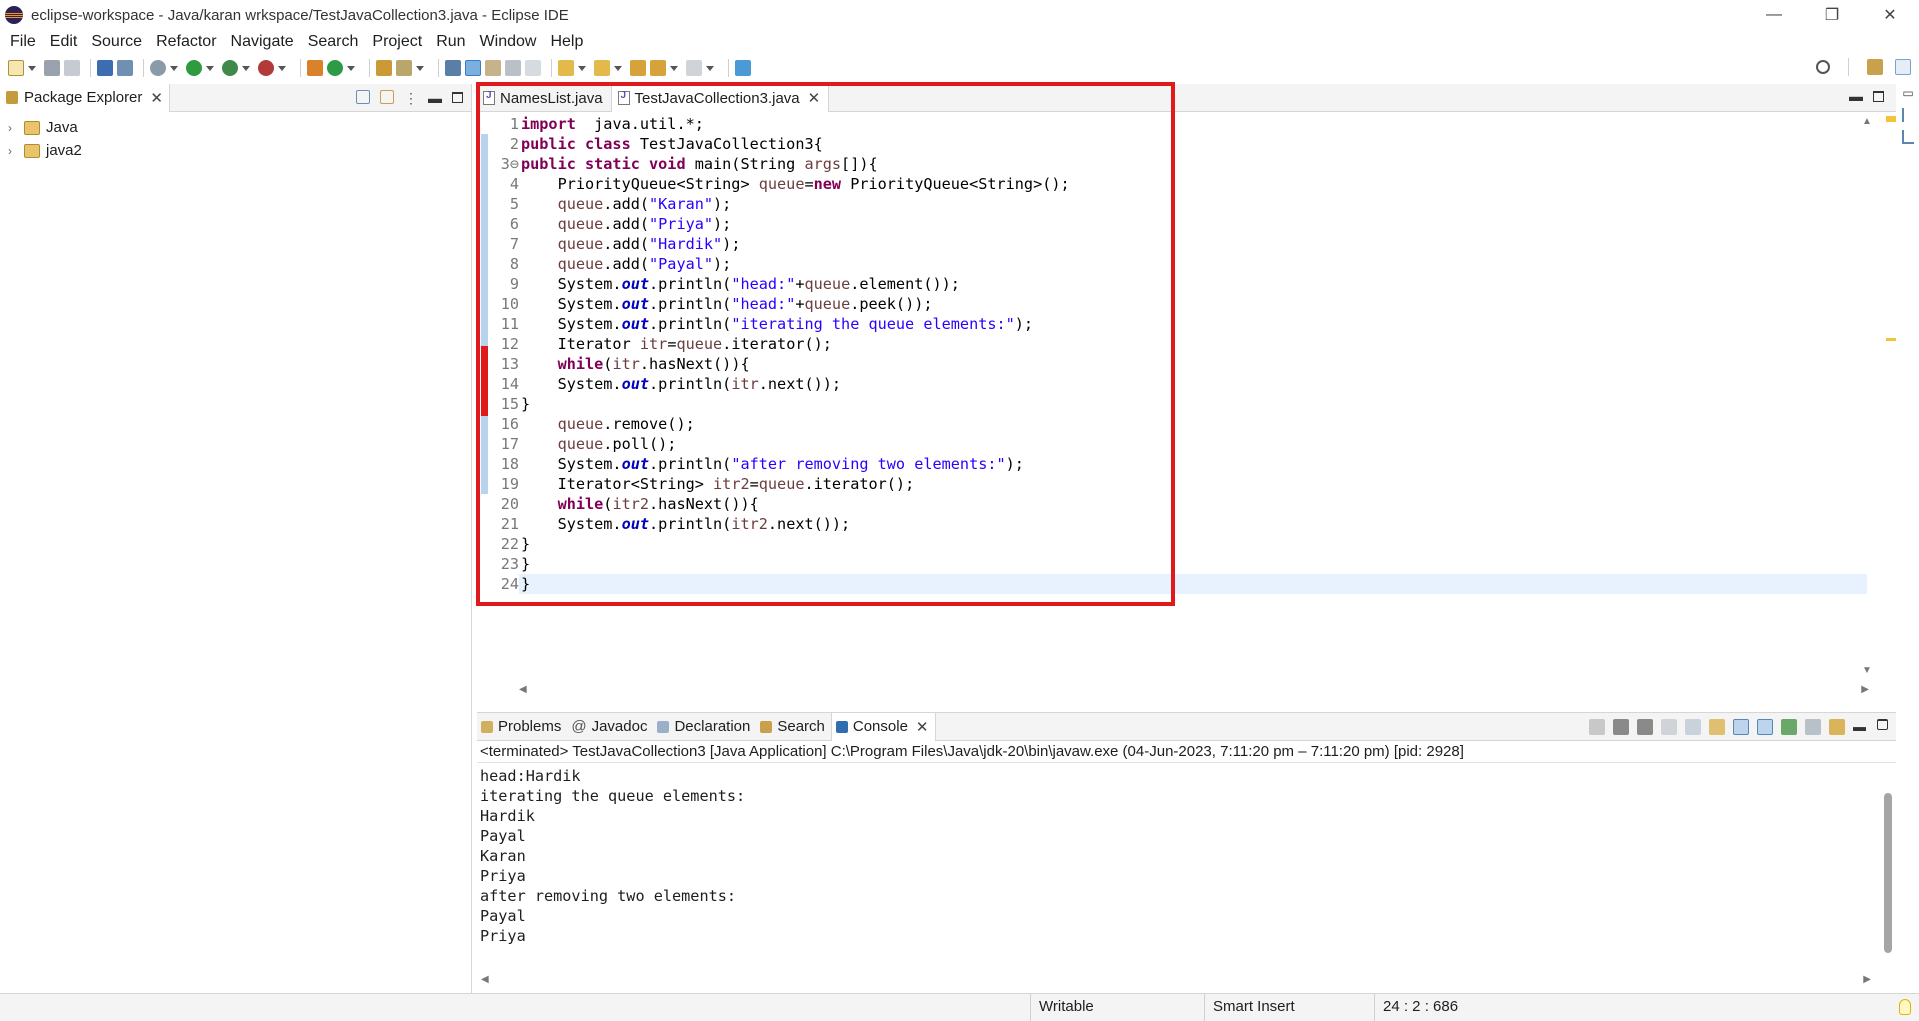  What do you see at coordinates (1176, 980) in the screenshot?
I see `console-horizontal-scrollbar: ◀ ▶` at bounding box center [1176, 980].